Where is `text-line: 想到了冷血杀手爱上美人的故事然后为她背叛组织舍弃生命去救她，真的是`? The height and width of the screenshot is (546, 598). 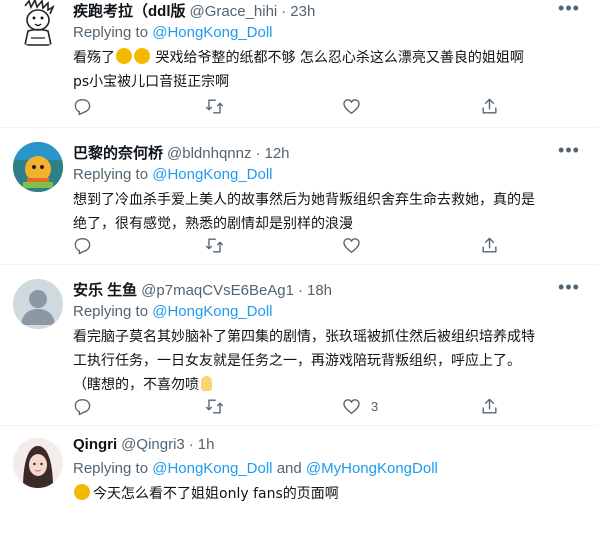 text-line: 想到了冷血杀手爱上美人的故事然后为她背叛组织舍弃生命去救她，真的是 is located at coordinates (304, 200).